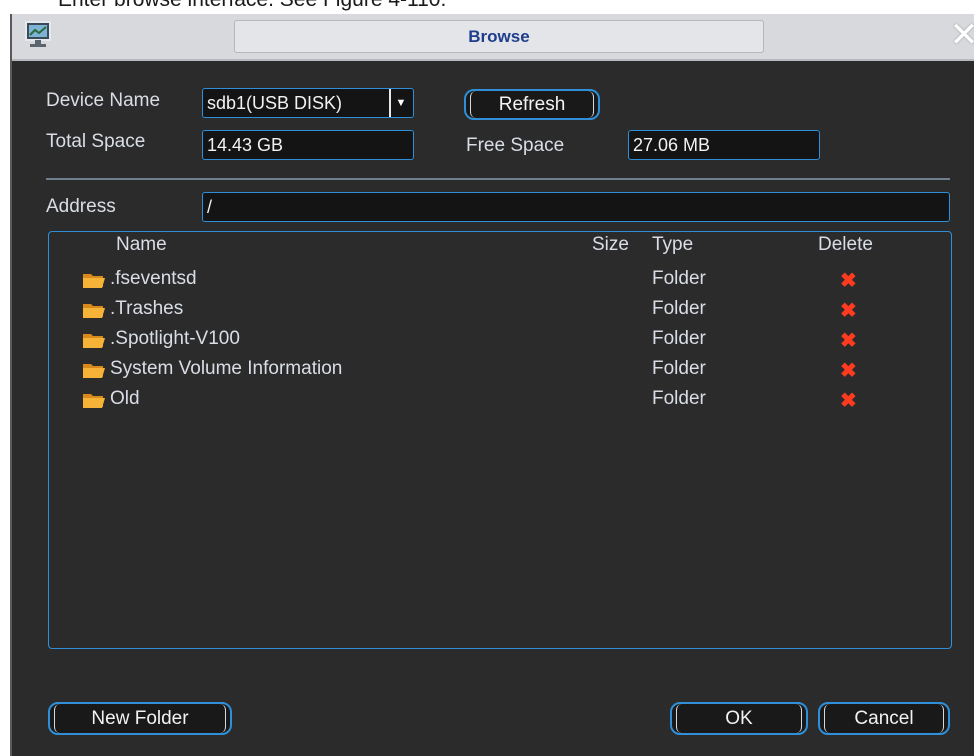  What do you see at coordinates (498, 179) in the screenshot?
I see `divider` at bounding box center [498, 179].